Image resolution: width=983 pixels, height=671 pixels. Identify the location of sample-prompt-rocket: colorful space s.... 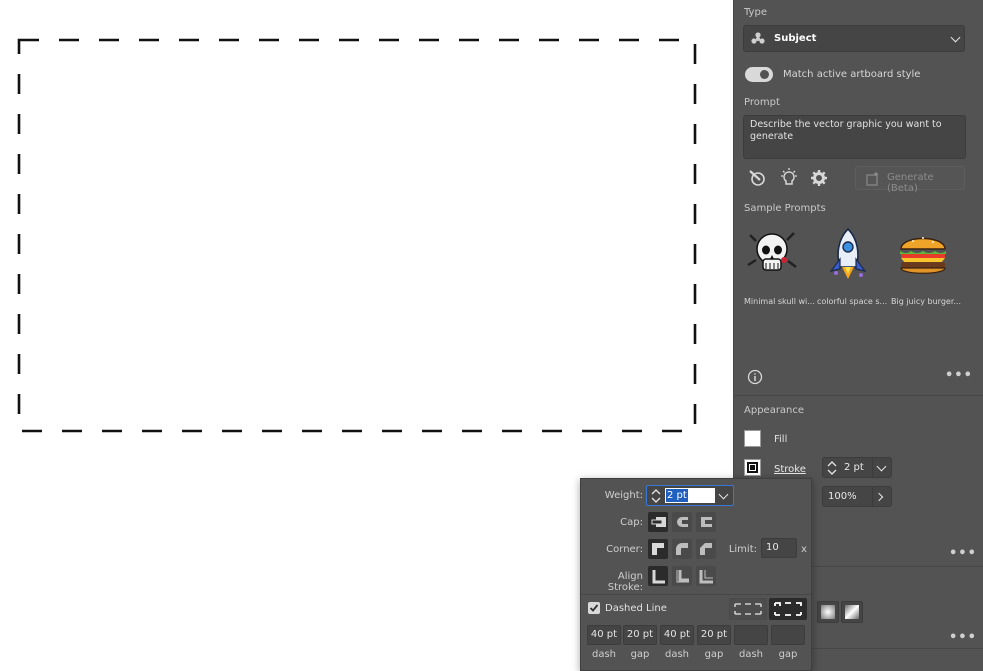
(852, 266).